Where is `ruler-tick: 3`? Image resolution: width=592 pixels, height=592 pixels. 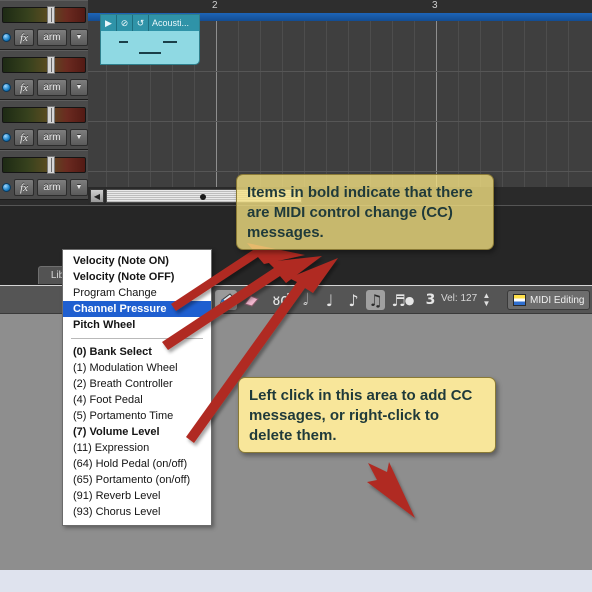
ruler-tick: 3 is located at coordinates (435, 5).